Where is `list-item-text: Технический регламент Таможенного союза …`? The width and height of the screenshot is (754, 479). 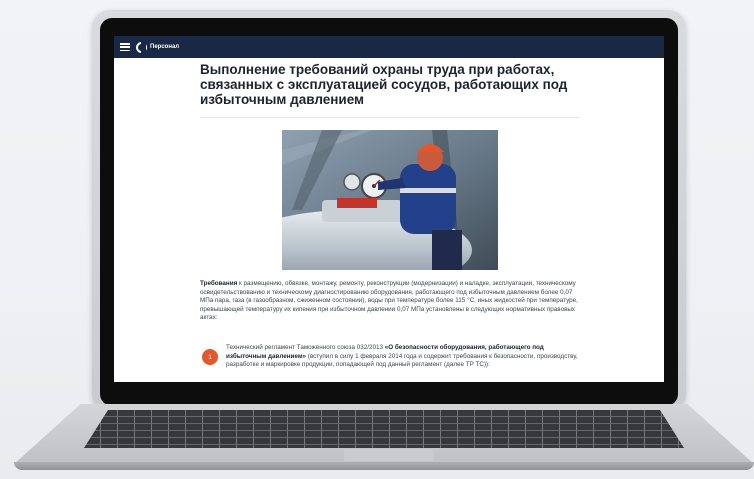
list-item-text: Технический регламент Таможенного союза … is located at coordinates (403, 357).